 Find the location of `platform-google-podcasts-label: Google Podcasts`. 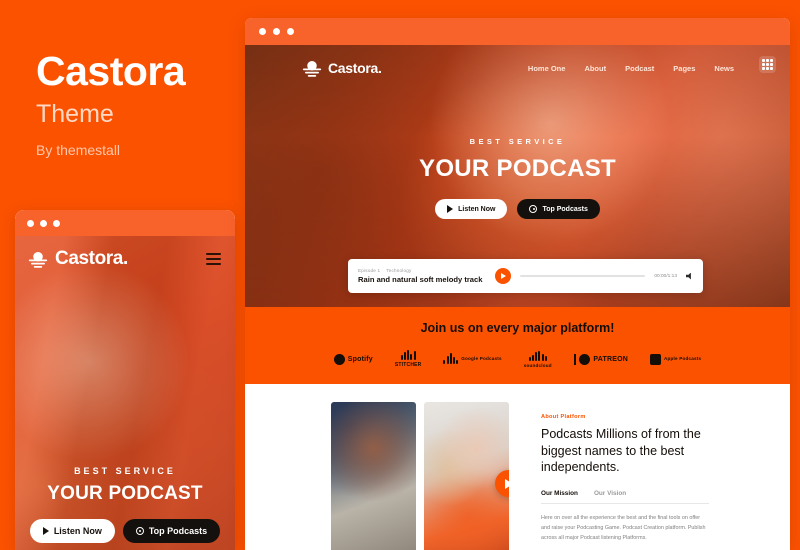

platform-google-podcasts-label: Google Podcasts is located at coordinates (481, 359).